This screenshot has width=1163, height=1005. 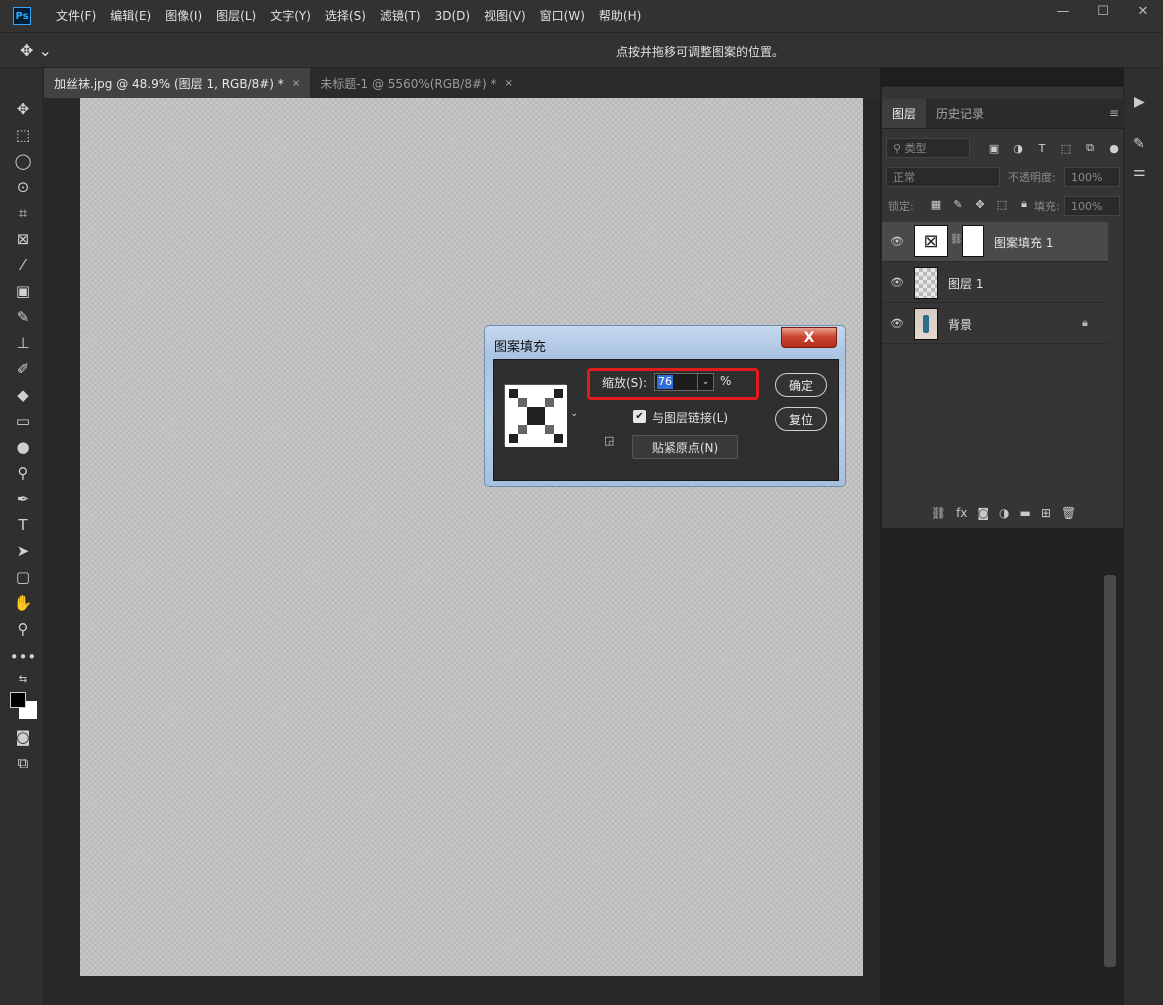 I want to click on reset-button: 复位, so click(x=801, y=419).